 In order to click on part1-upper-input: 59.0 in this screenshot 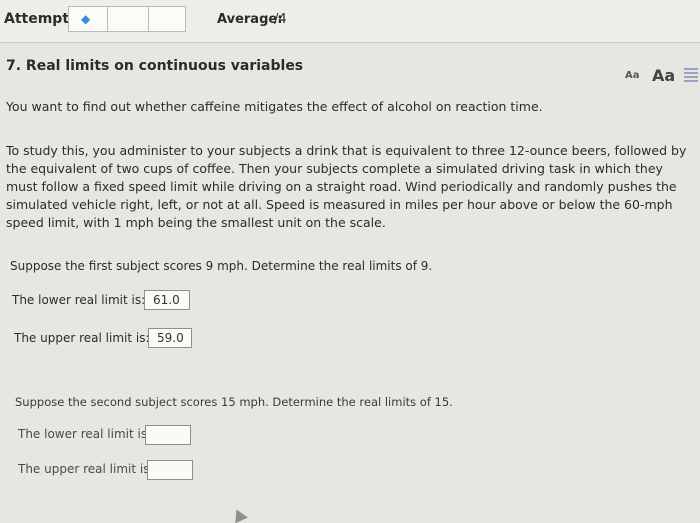, I will do `click(170, 338)`.